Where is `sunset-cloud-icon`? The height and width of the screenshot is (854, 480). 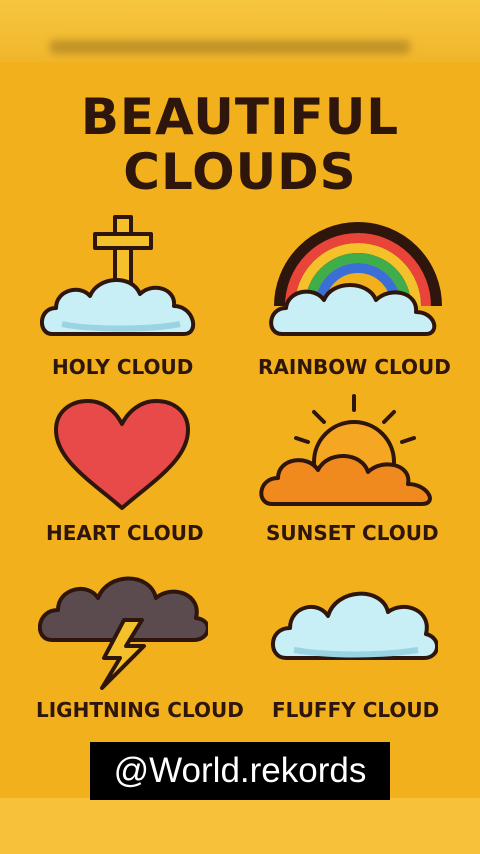 sunset-cloud-icon is located at coordinates (345, 450).